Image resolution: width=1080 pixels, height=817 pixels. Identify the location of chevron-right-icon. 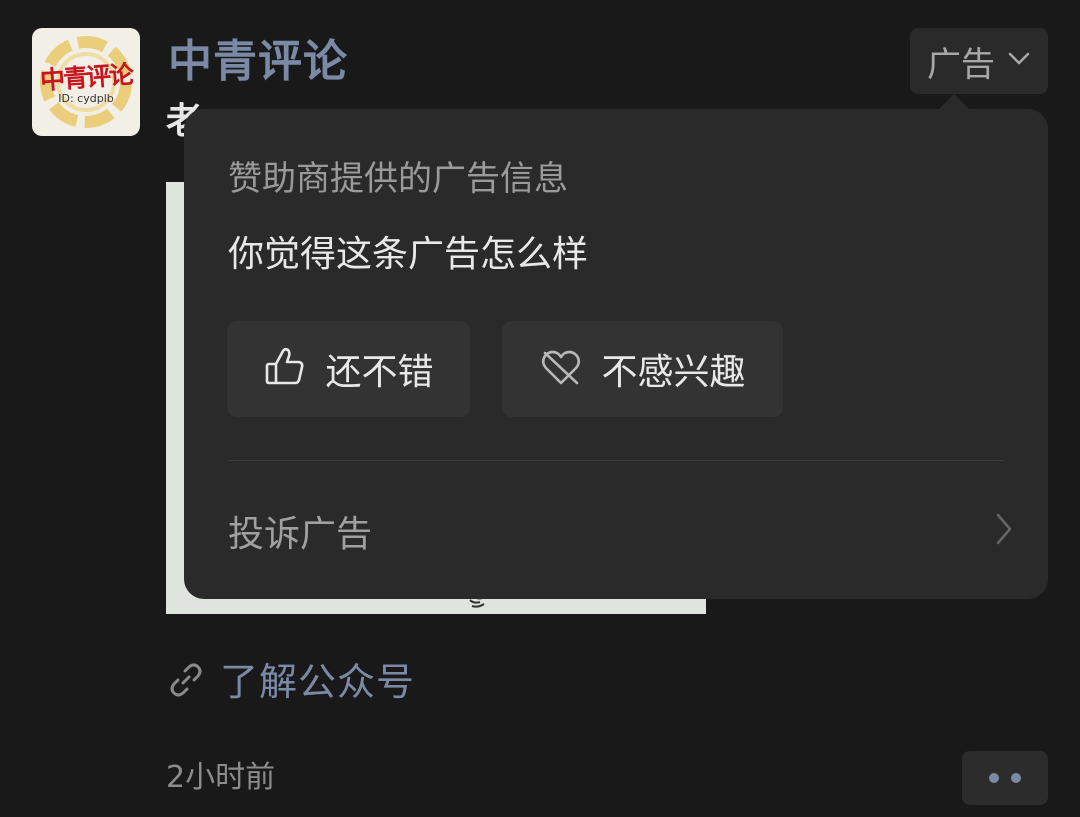
(1004, 531).